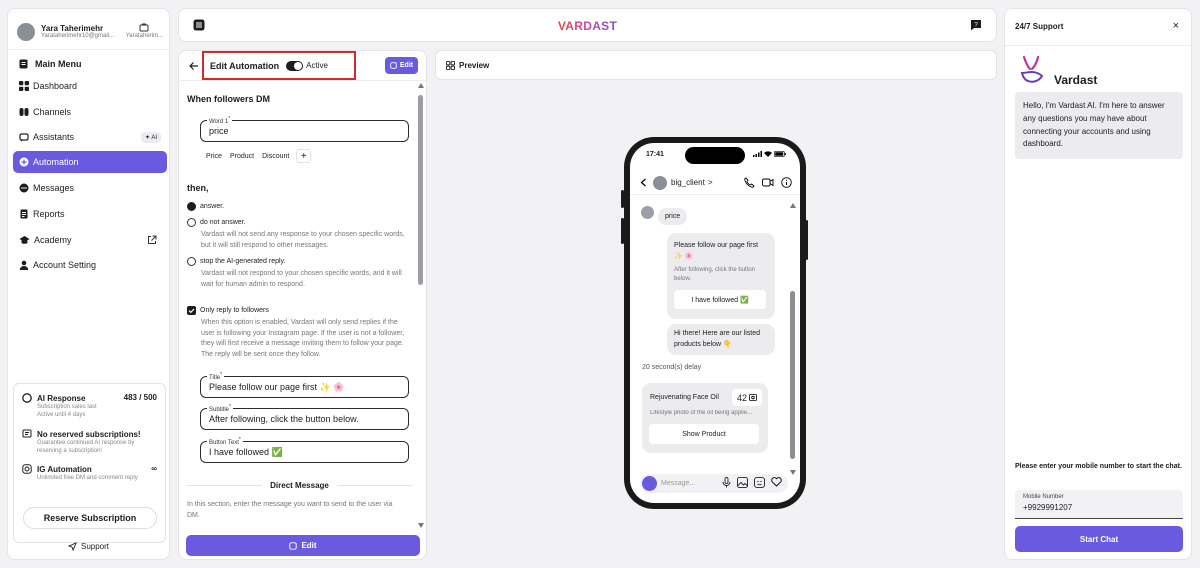  What do you see at coordinates (275, 156) in the screenshot?
I see `chip-discount: Discount` at bounding box center [275, 156].